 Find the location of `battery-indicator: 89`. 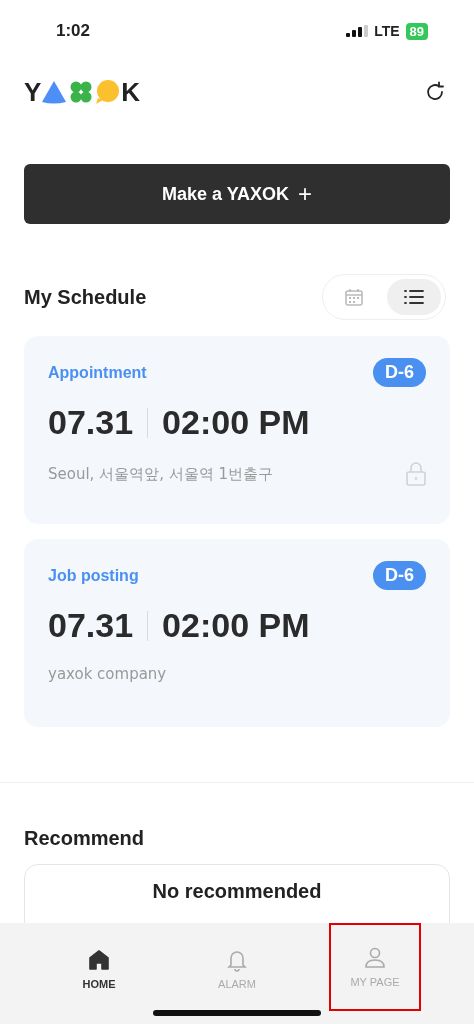

battery-indicator: 89 is located at coordinates (416, 31).